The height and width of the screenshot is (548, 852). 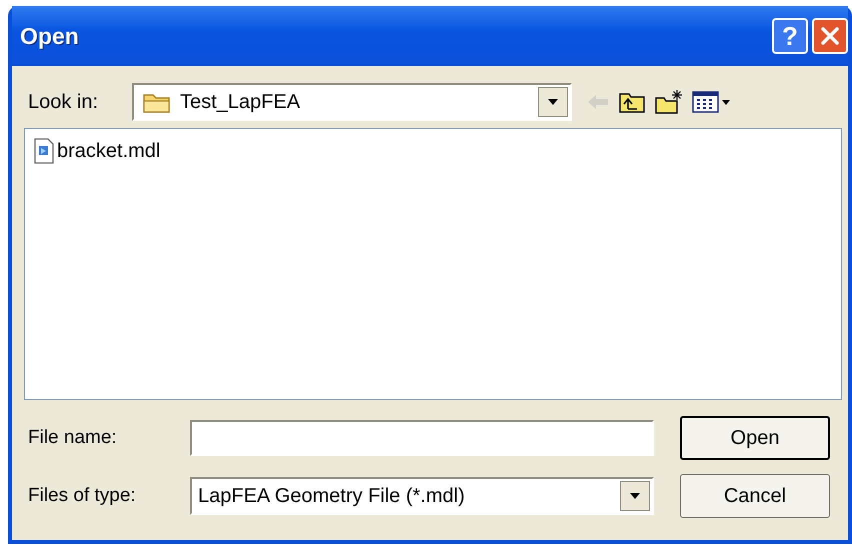 I want to click on left-arrow-icon, so click(x=598, y=102).